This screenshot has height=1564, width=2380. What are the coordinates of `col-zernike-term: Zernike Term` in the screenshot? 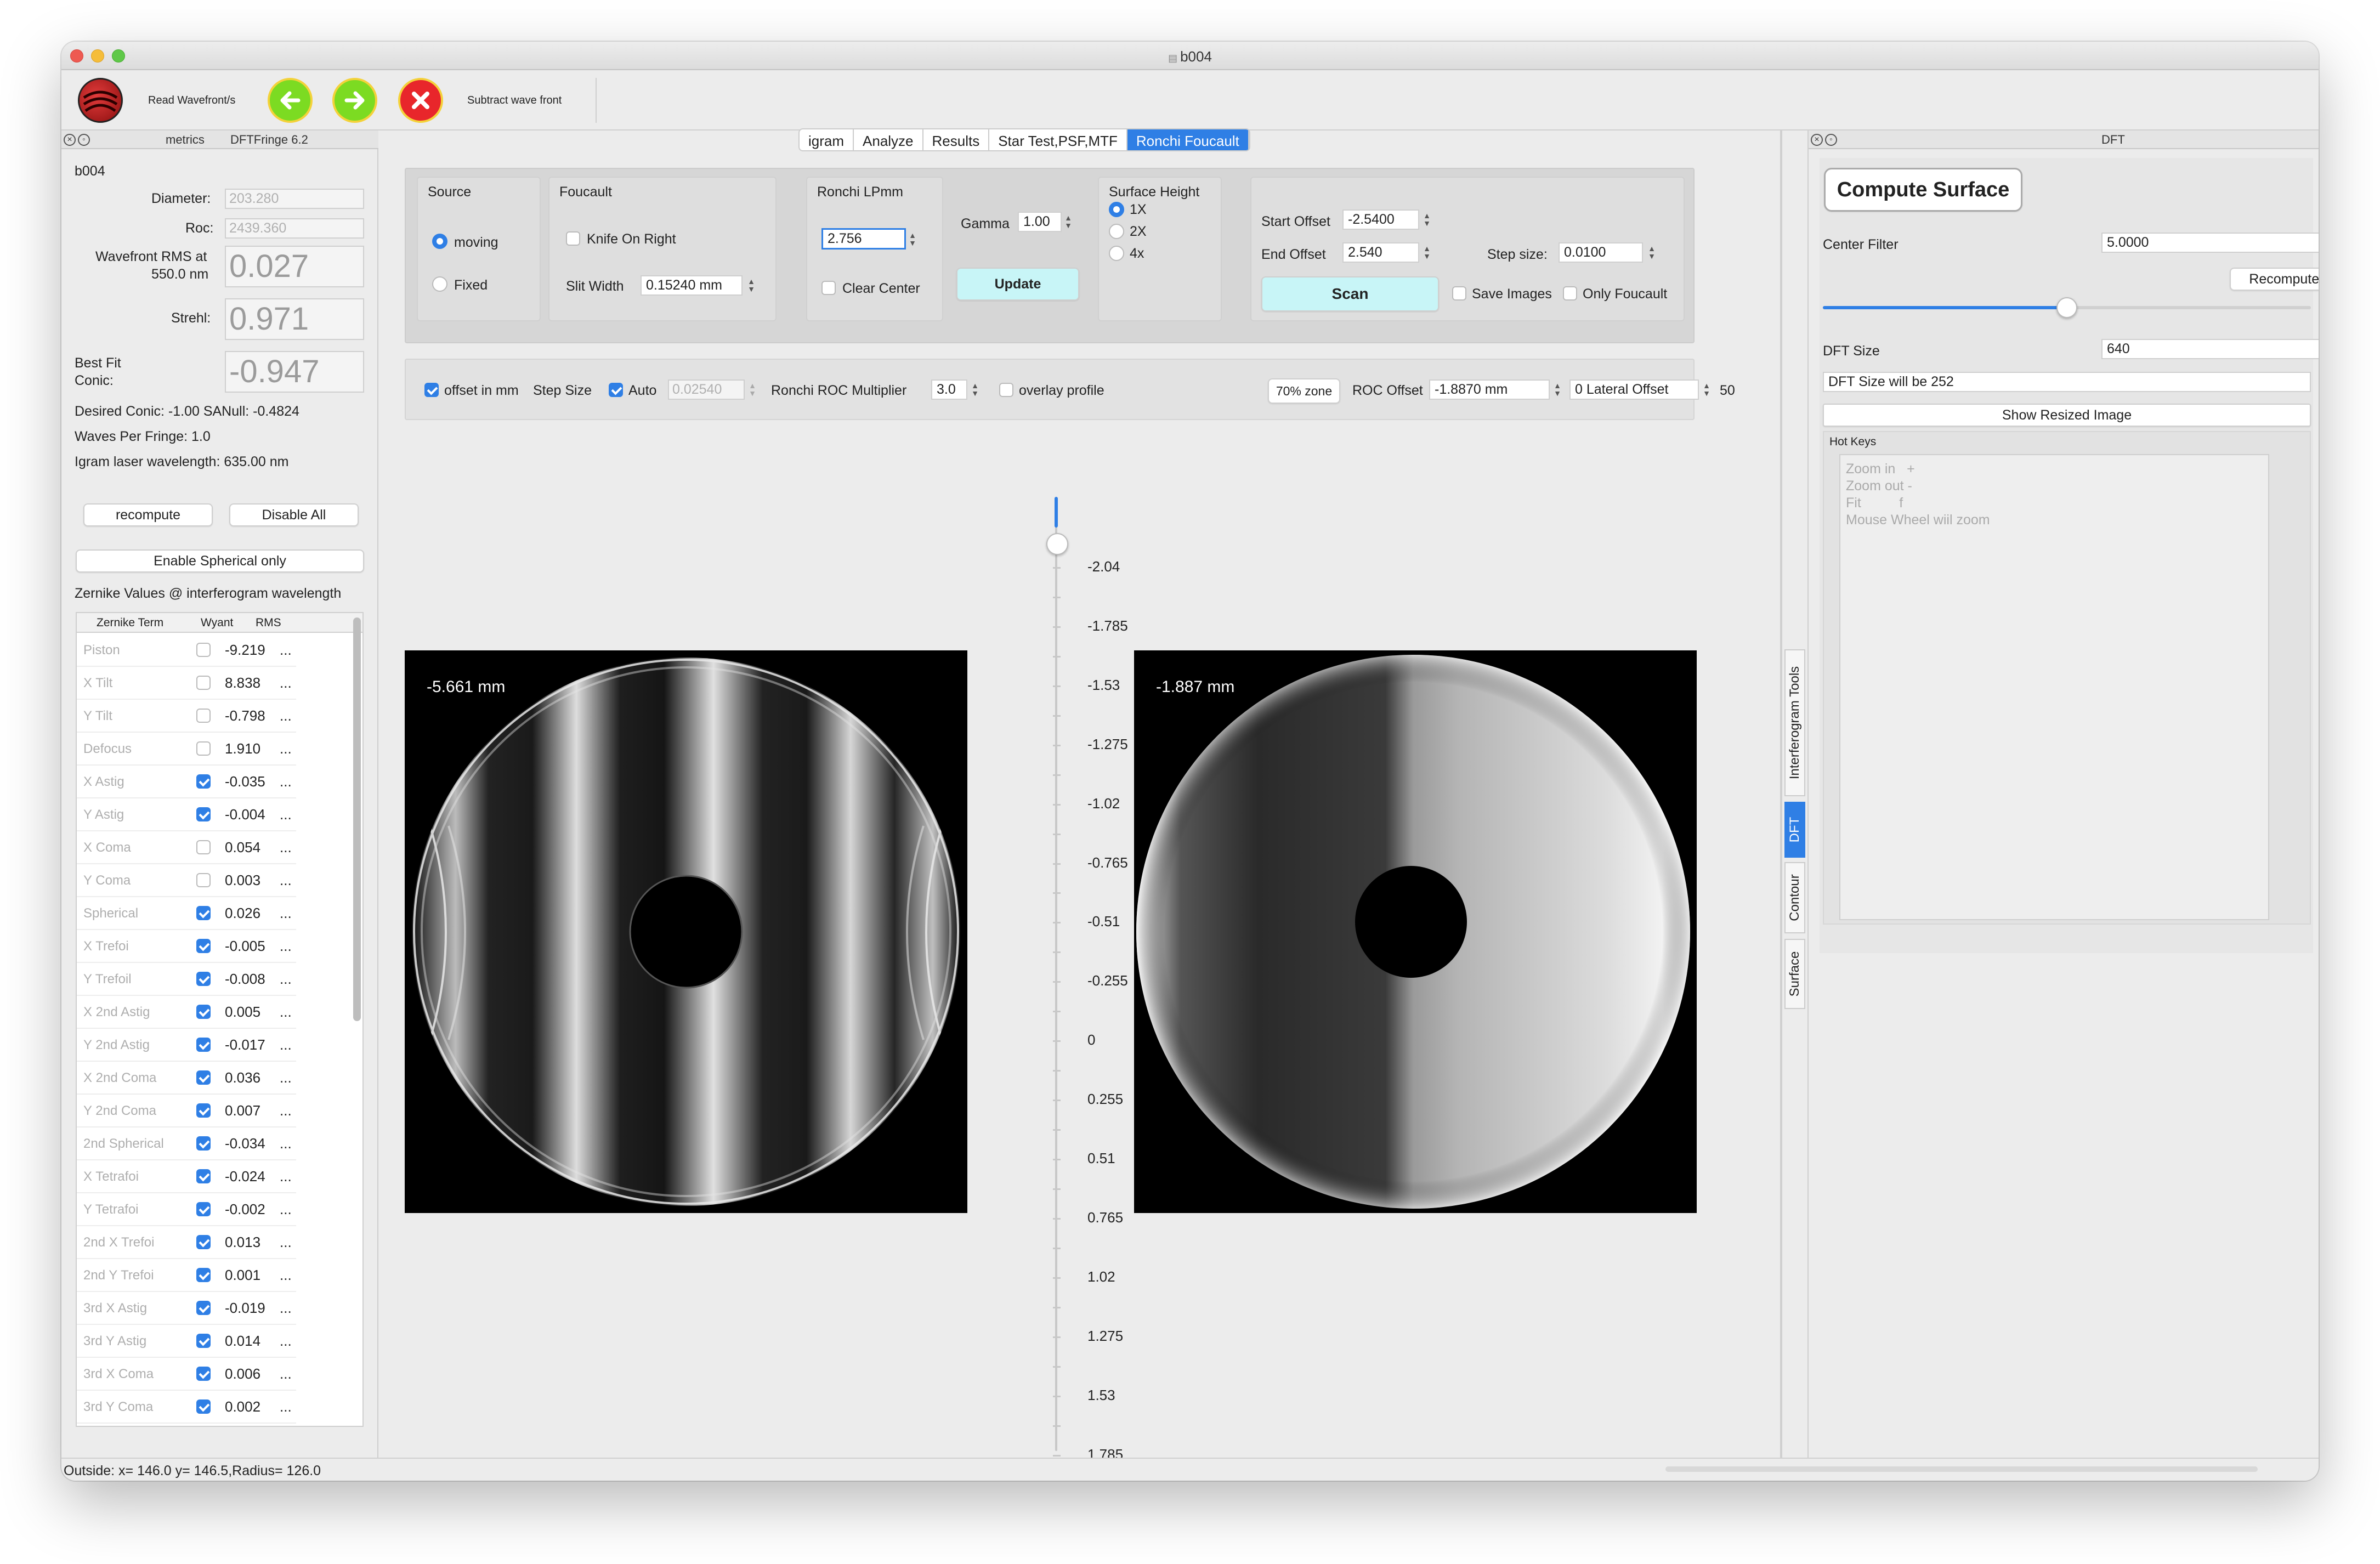 It's located at (130, 623).